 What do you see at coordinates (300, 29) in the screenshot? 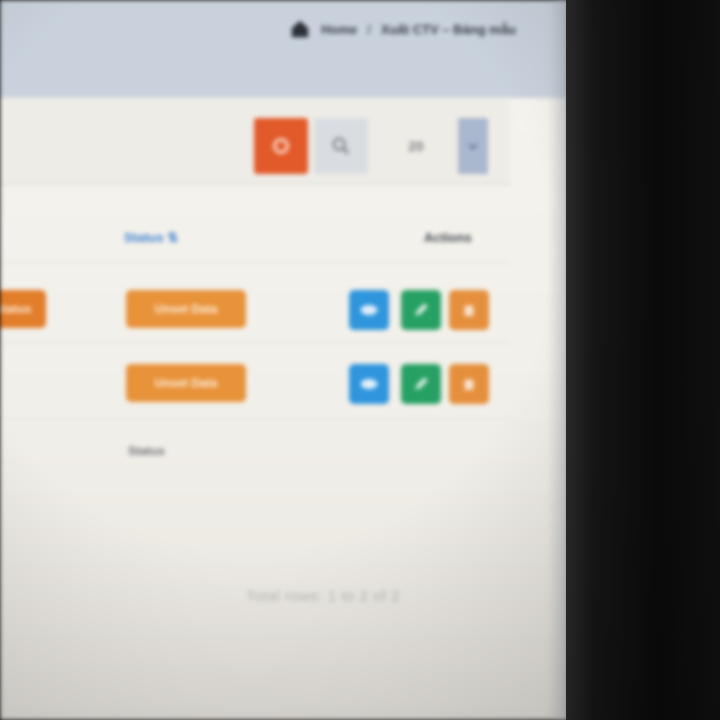
I see `home-icon` at bounding box center [300, 29].